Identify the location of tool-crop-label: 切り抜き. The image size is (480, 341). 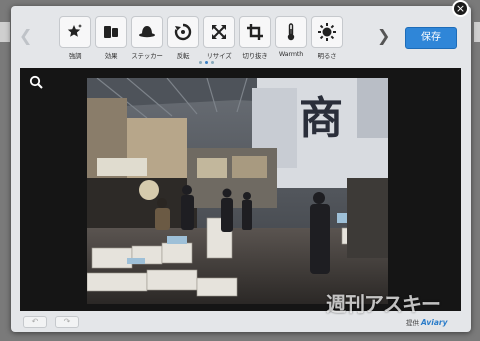
(255, 56).